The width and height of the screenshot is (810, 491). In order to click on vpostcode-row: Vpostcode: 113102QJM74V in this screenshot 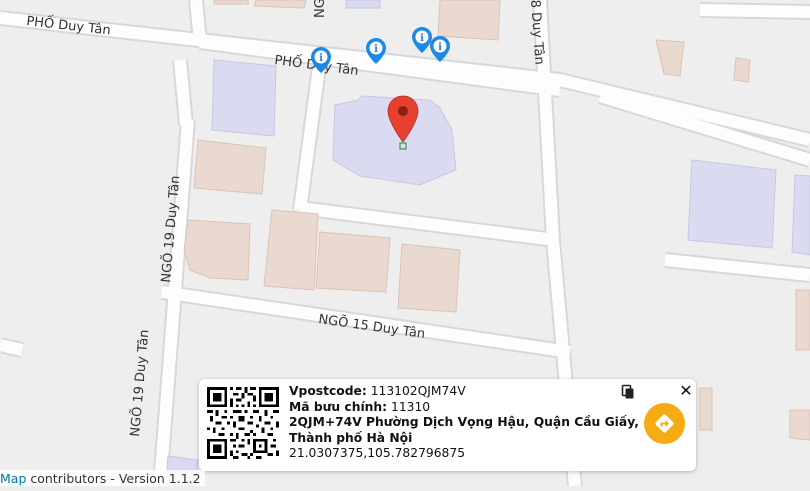, I will do `click(464, 392)`.